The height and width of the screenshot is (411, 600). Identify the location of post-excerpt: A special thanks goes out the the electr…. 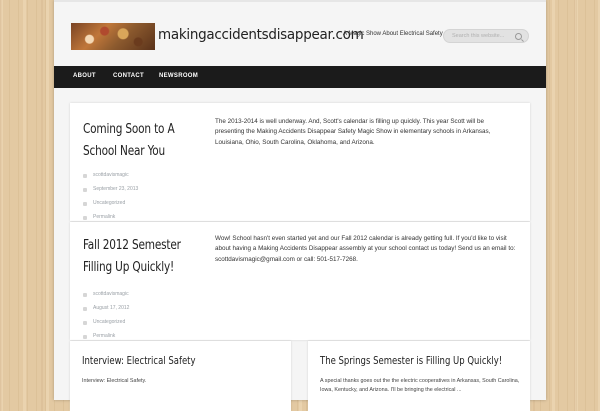
(420, 385).